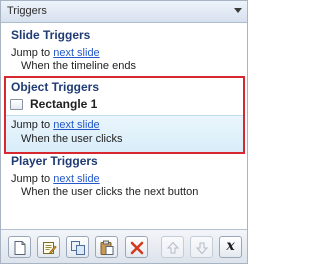  What do you see at coordinates (31, 53) in the screenshot?
I see `slide-trigger-action-prefix: Jump to` at bounding box center [31, 53].